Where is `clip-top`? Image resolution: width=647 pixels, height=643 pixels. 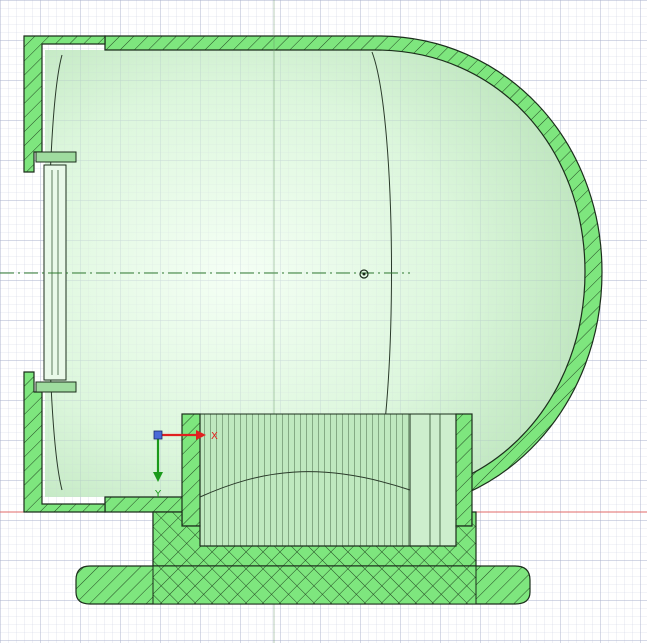 clip-top is located at coordinates (56, 157).